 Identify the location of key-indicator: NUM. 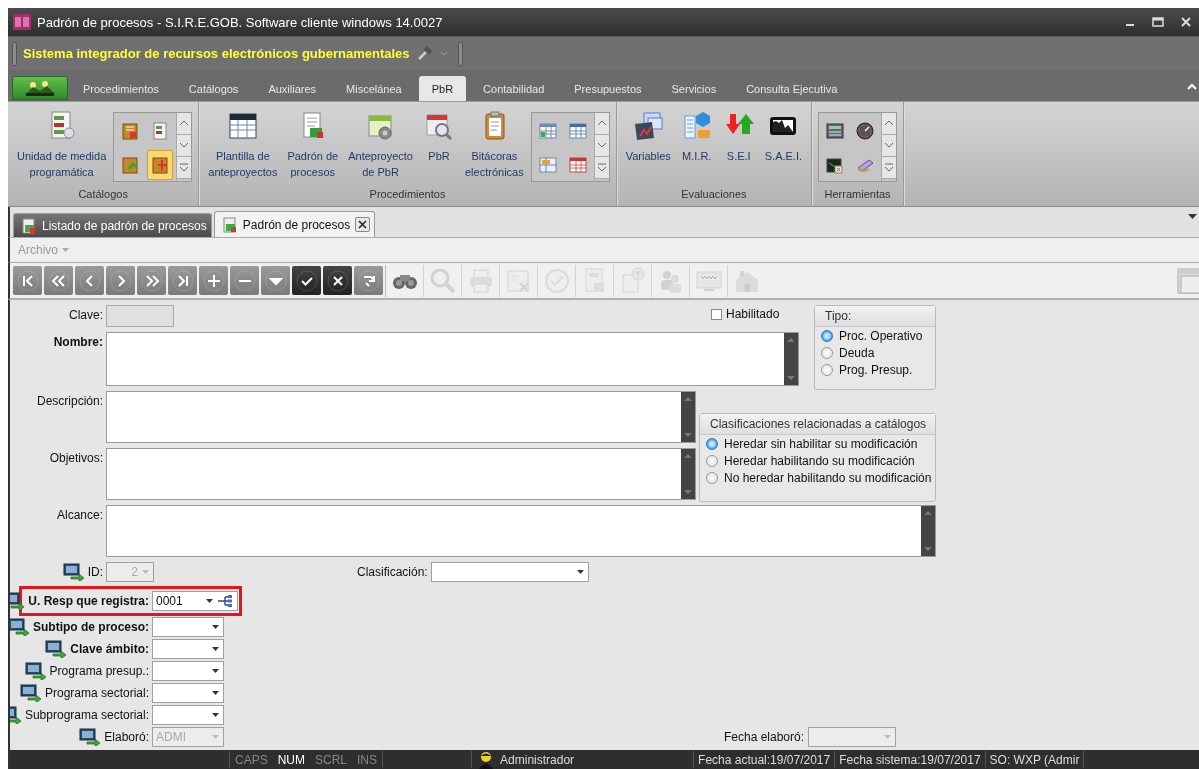
(291, 759).